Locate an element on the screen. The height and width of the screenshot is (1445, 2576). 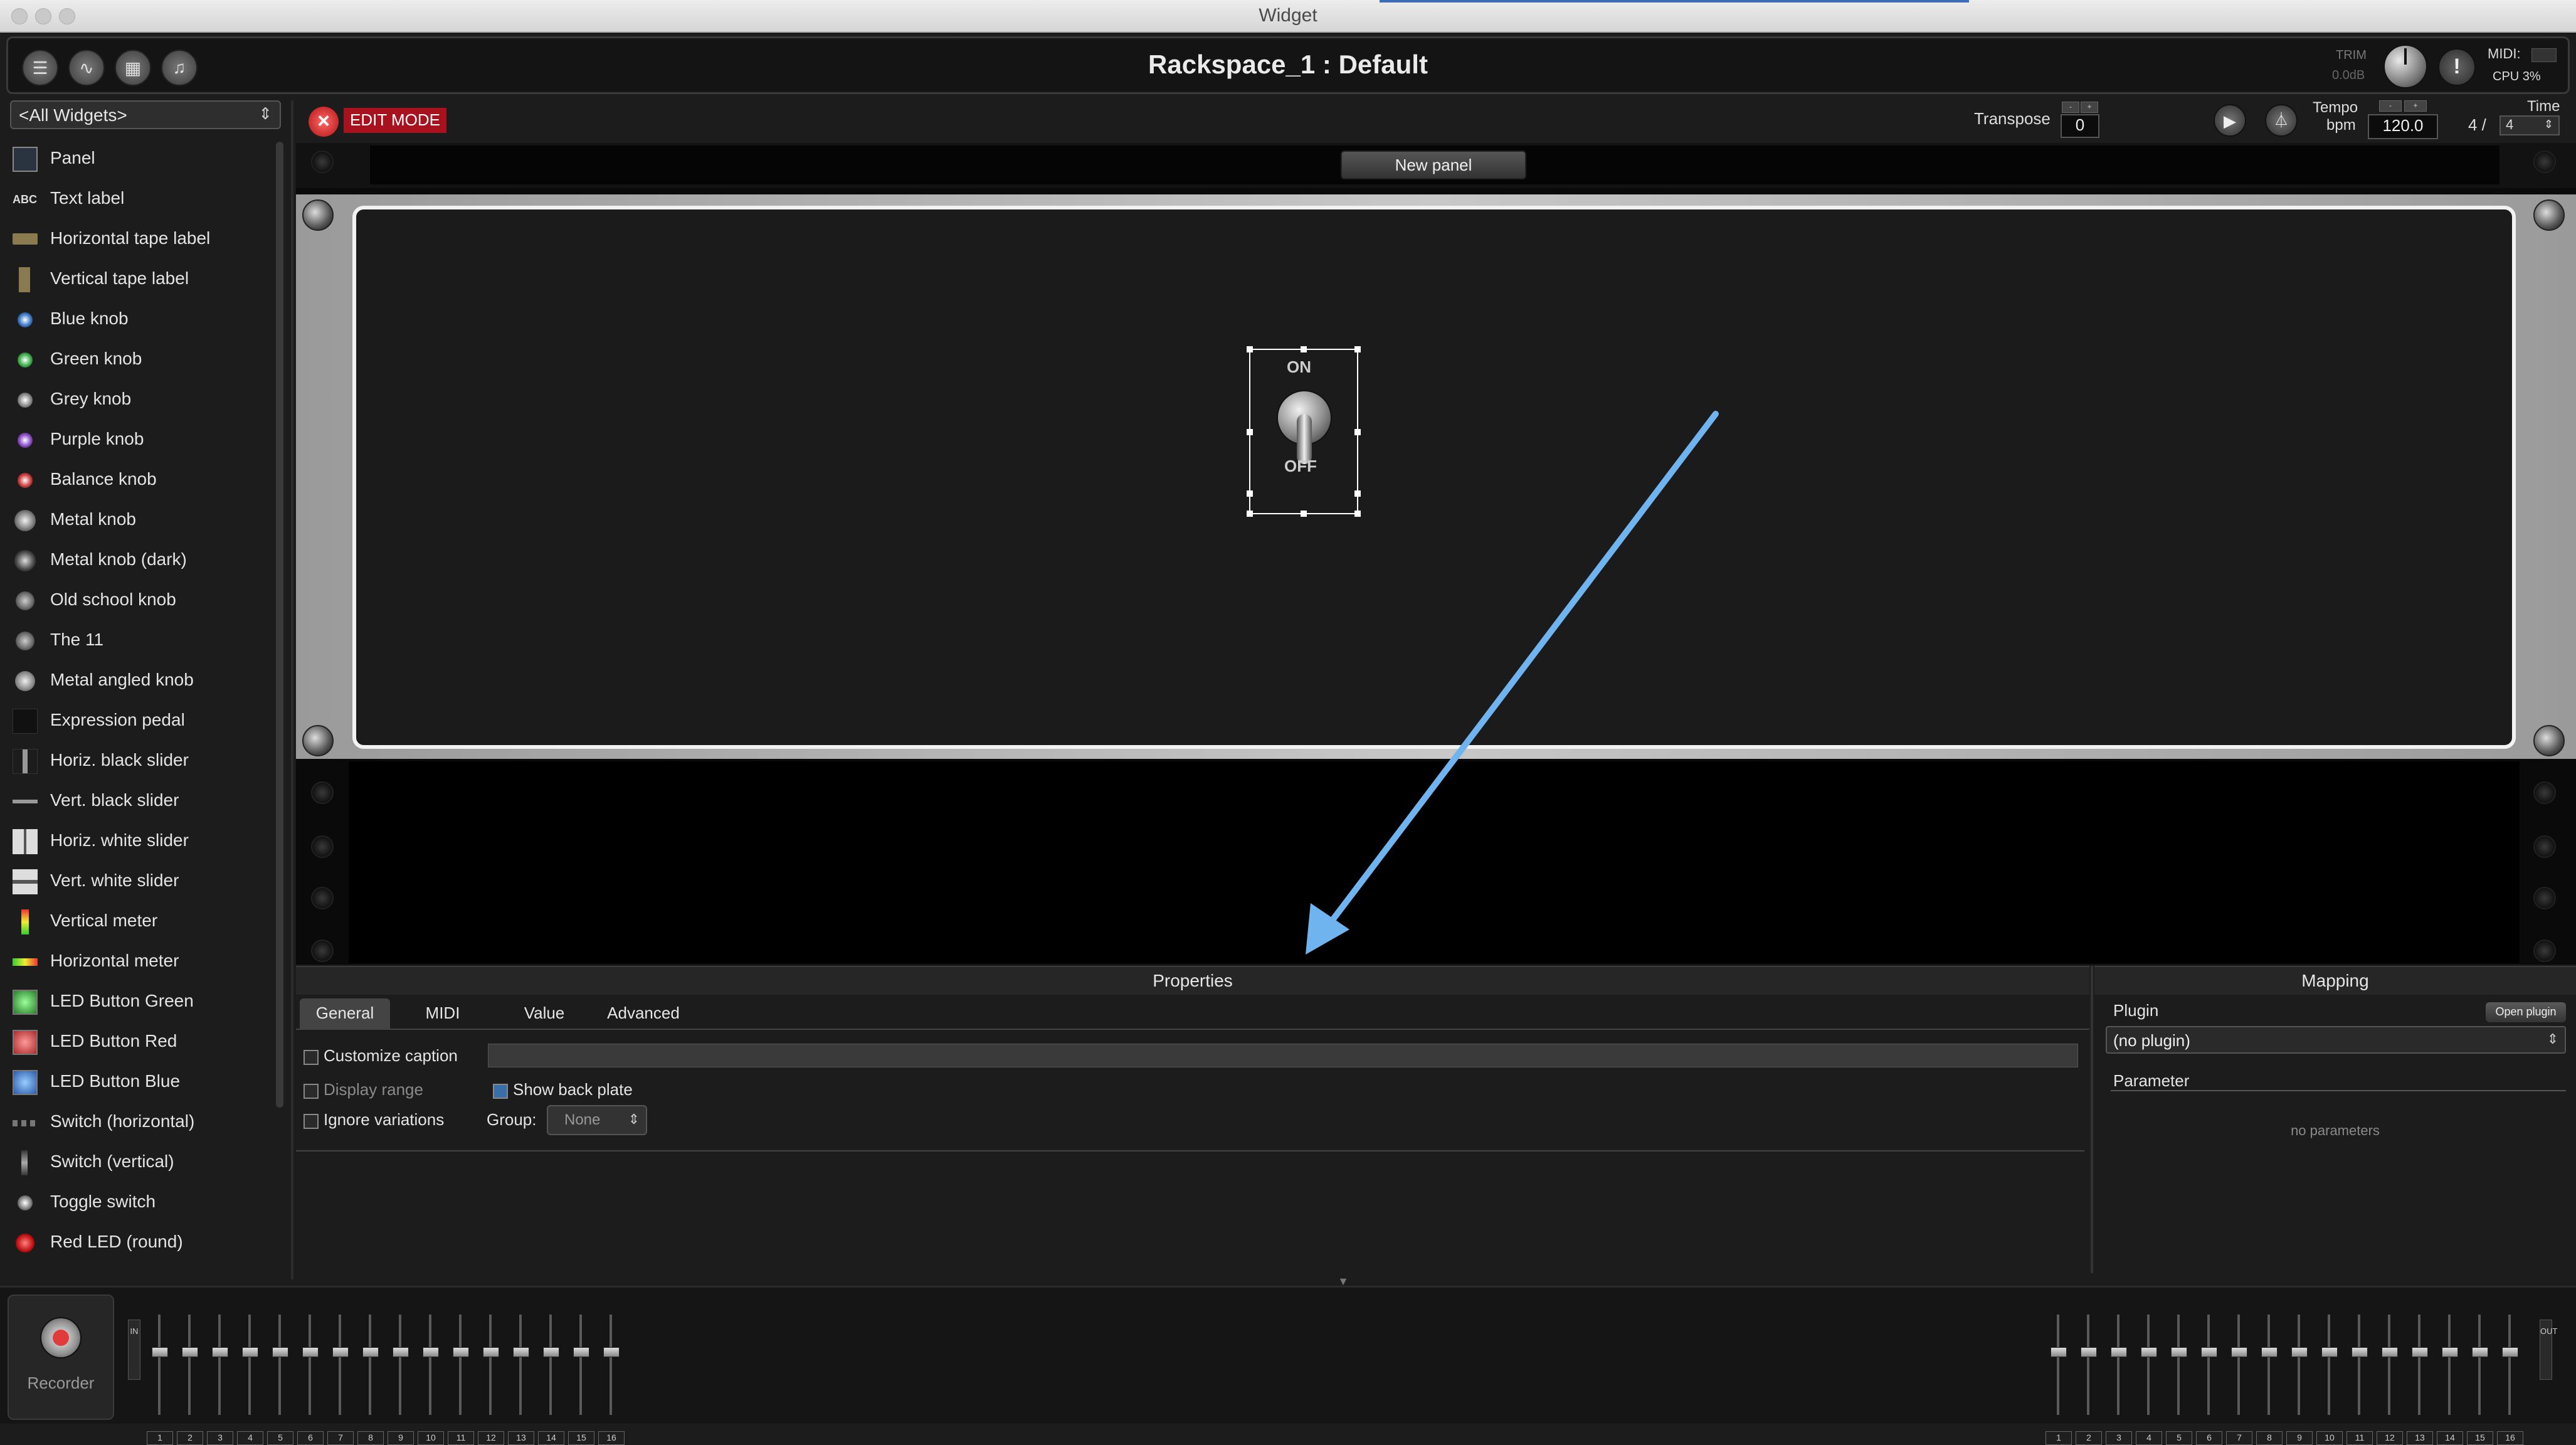
widget-filter-select: <All Widgets> ⇕ is located at coordinates (145, 114).